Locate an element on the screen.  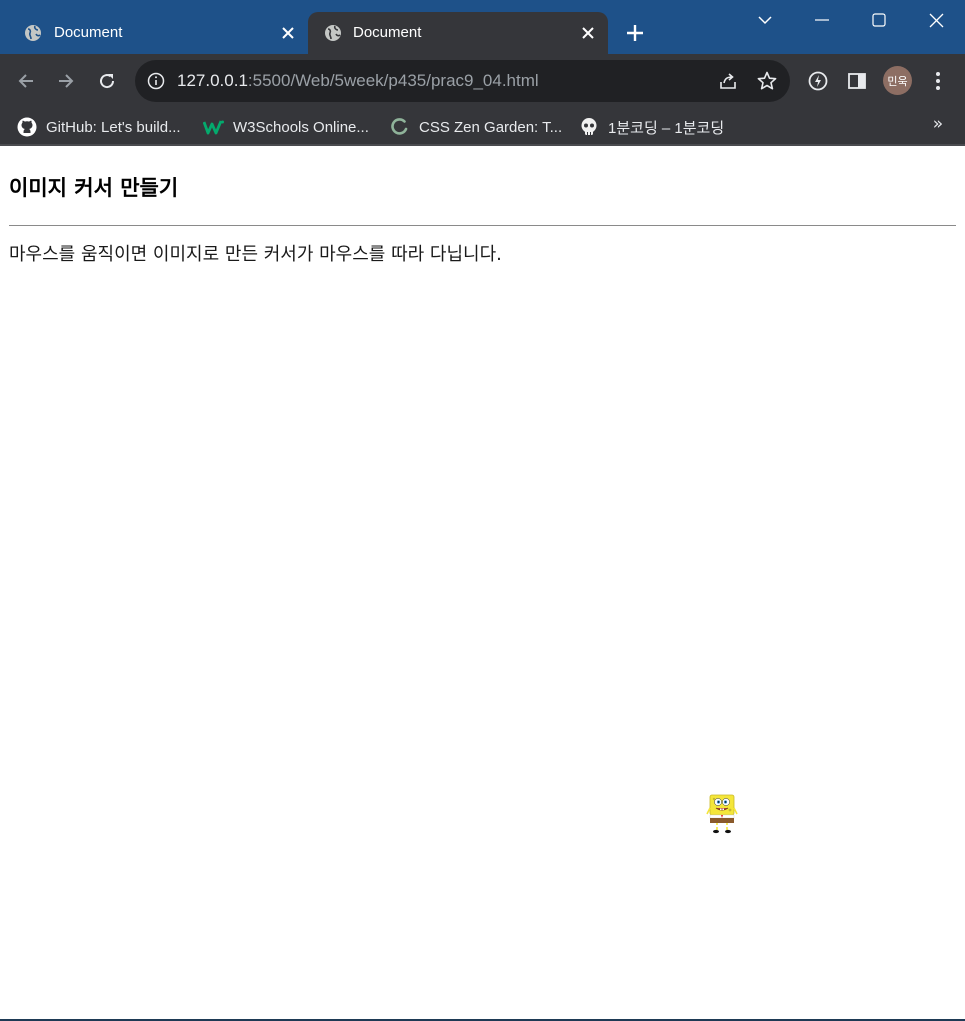
bookmark-1min-coding: 1분코딩 – 1분코딩 is located at coordinates (651, 127).